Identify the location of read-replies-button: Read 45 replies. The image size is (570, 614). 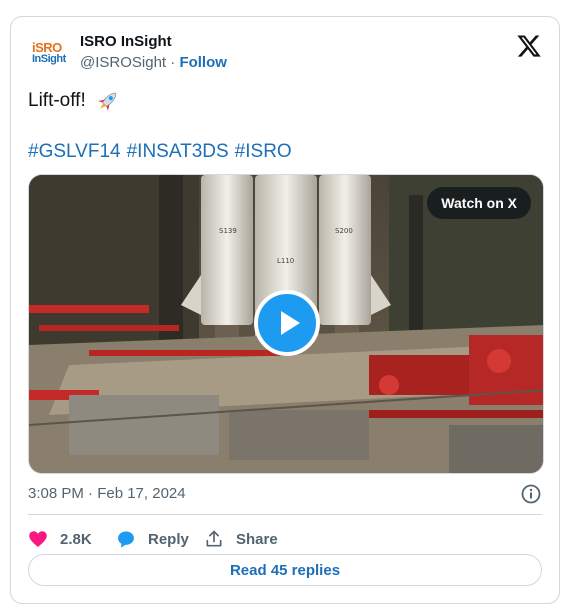
(285, 570).